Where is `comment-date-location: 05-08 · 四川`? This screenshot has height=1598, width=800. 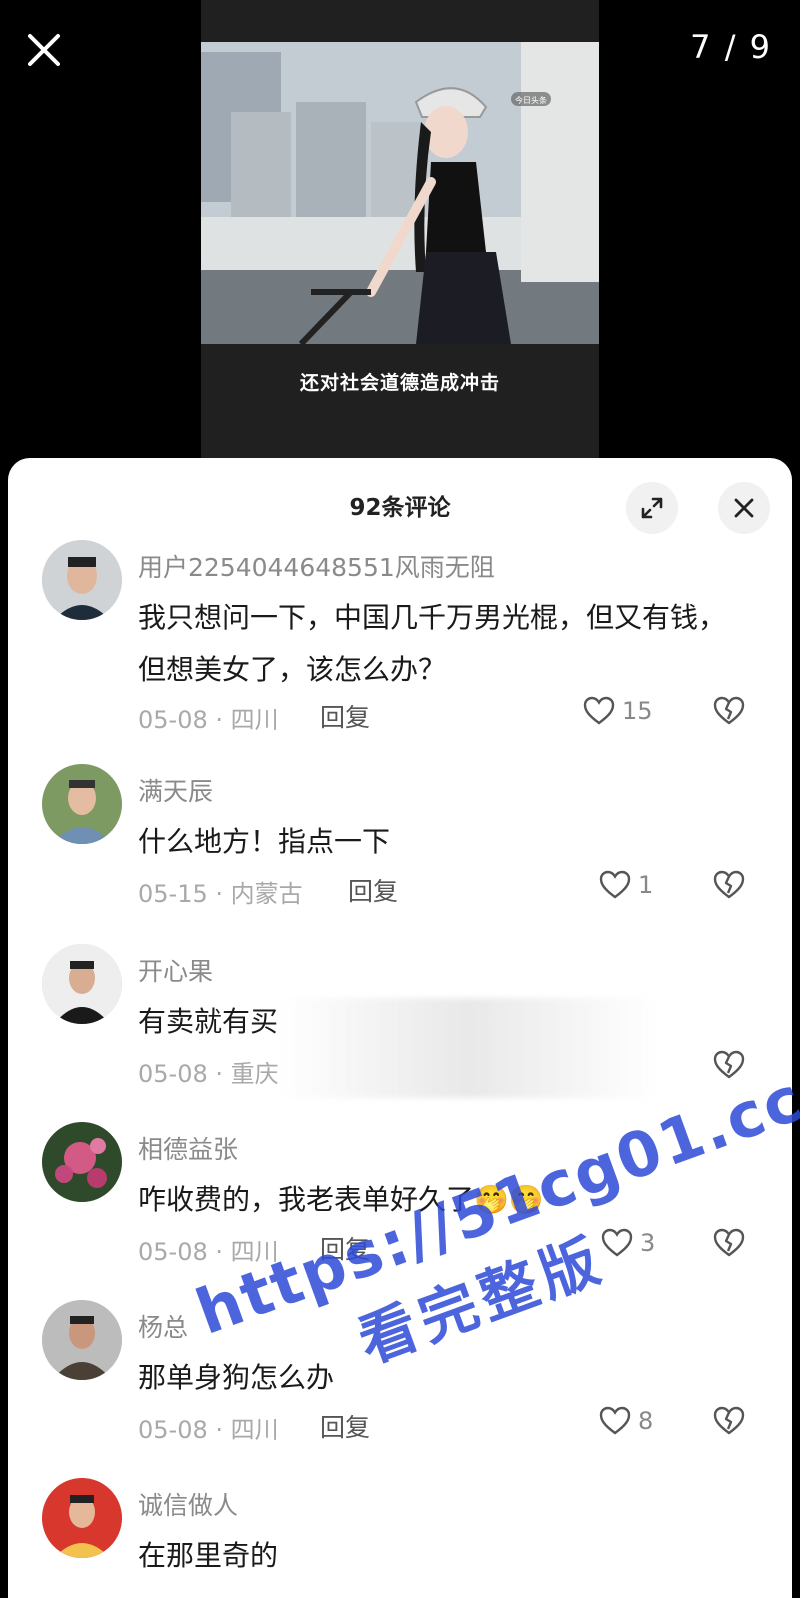
comment-date-location: 05-08 · 四川 is located at coordinates (208, 720).